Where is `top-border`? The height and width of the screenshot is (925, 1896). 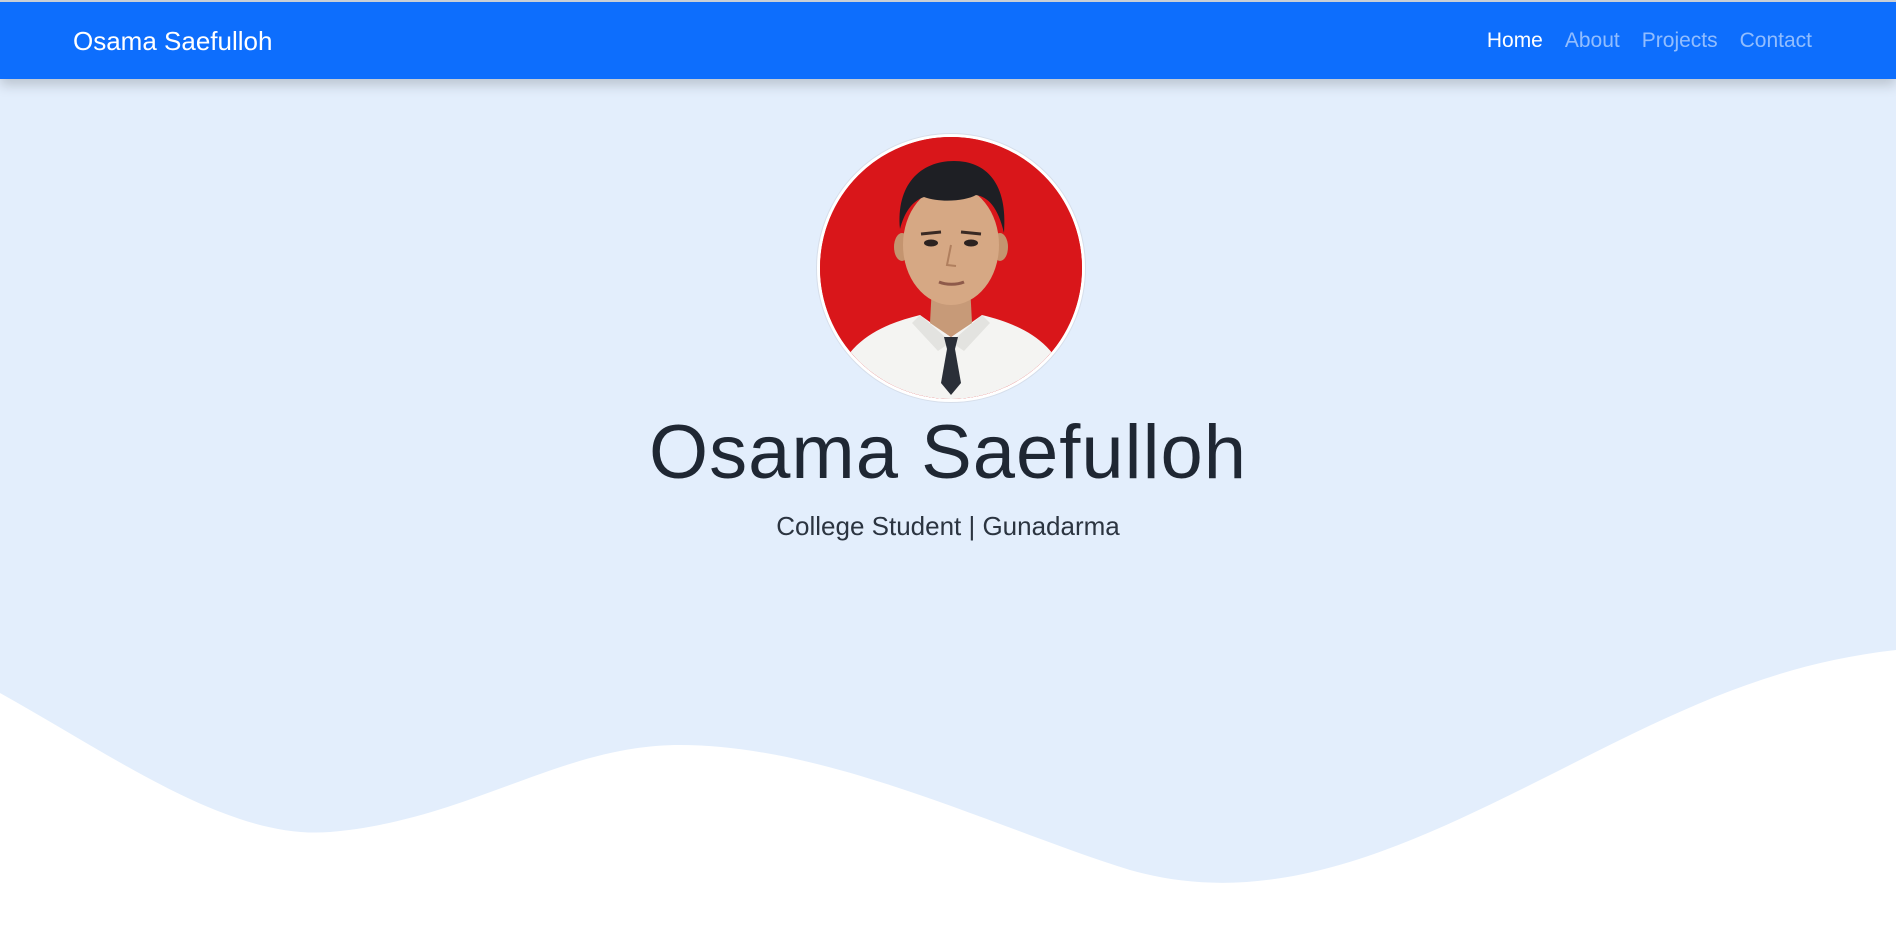
top-border is located at coordinates (948, 1).